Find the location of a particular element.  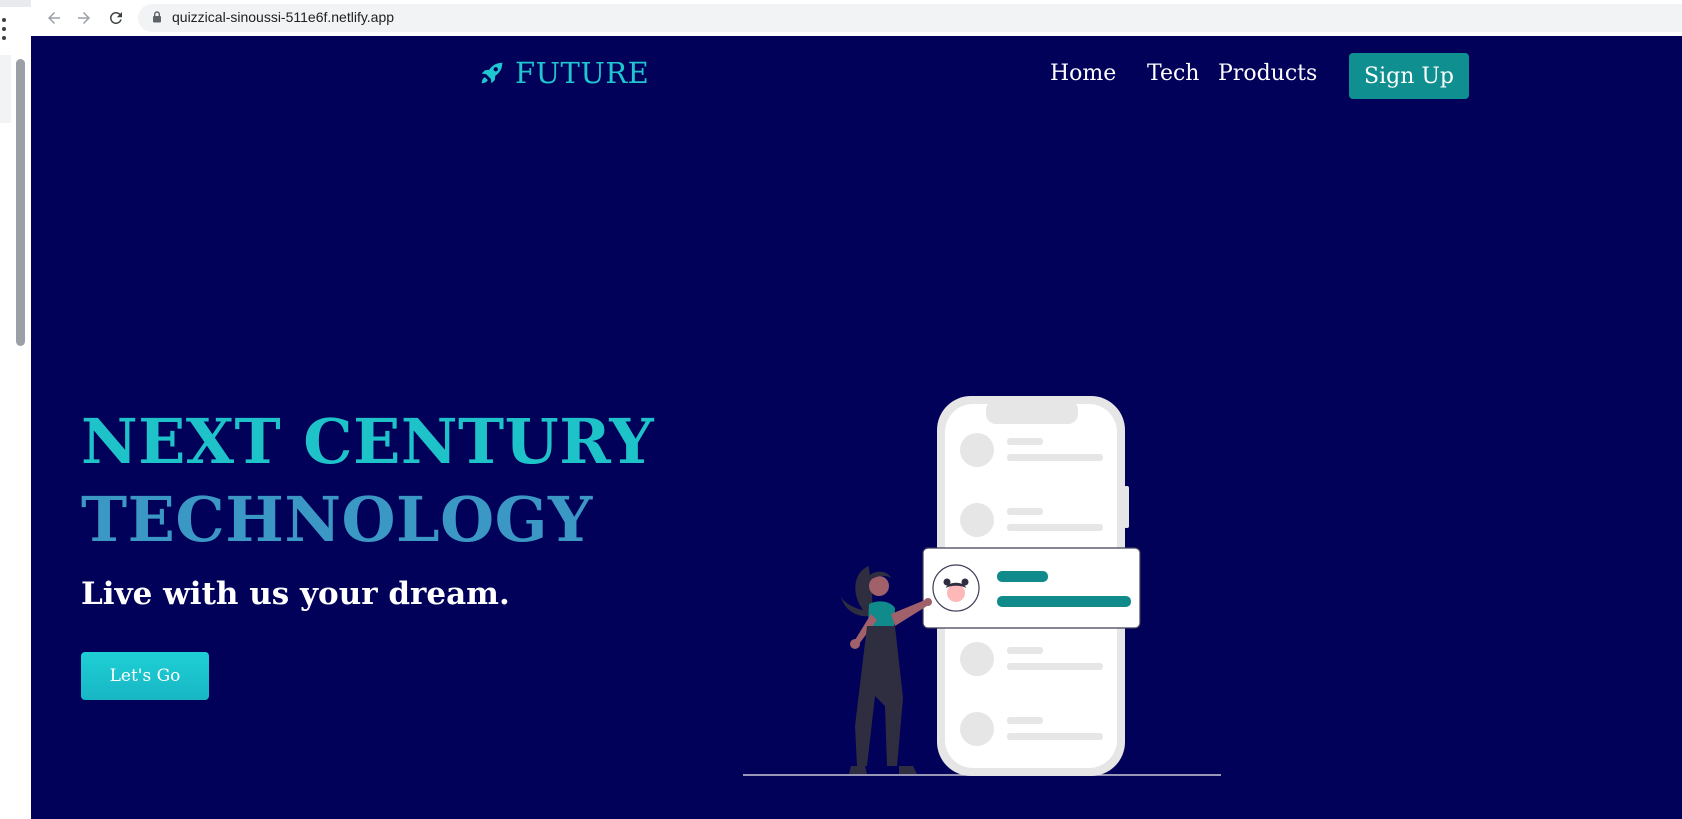

hero-title-line1: NEXT CENTURY is located at coordinates (368, 441).